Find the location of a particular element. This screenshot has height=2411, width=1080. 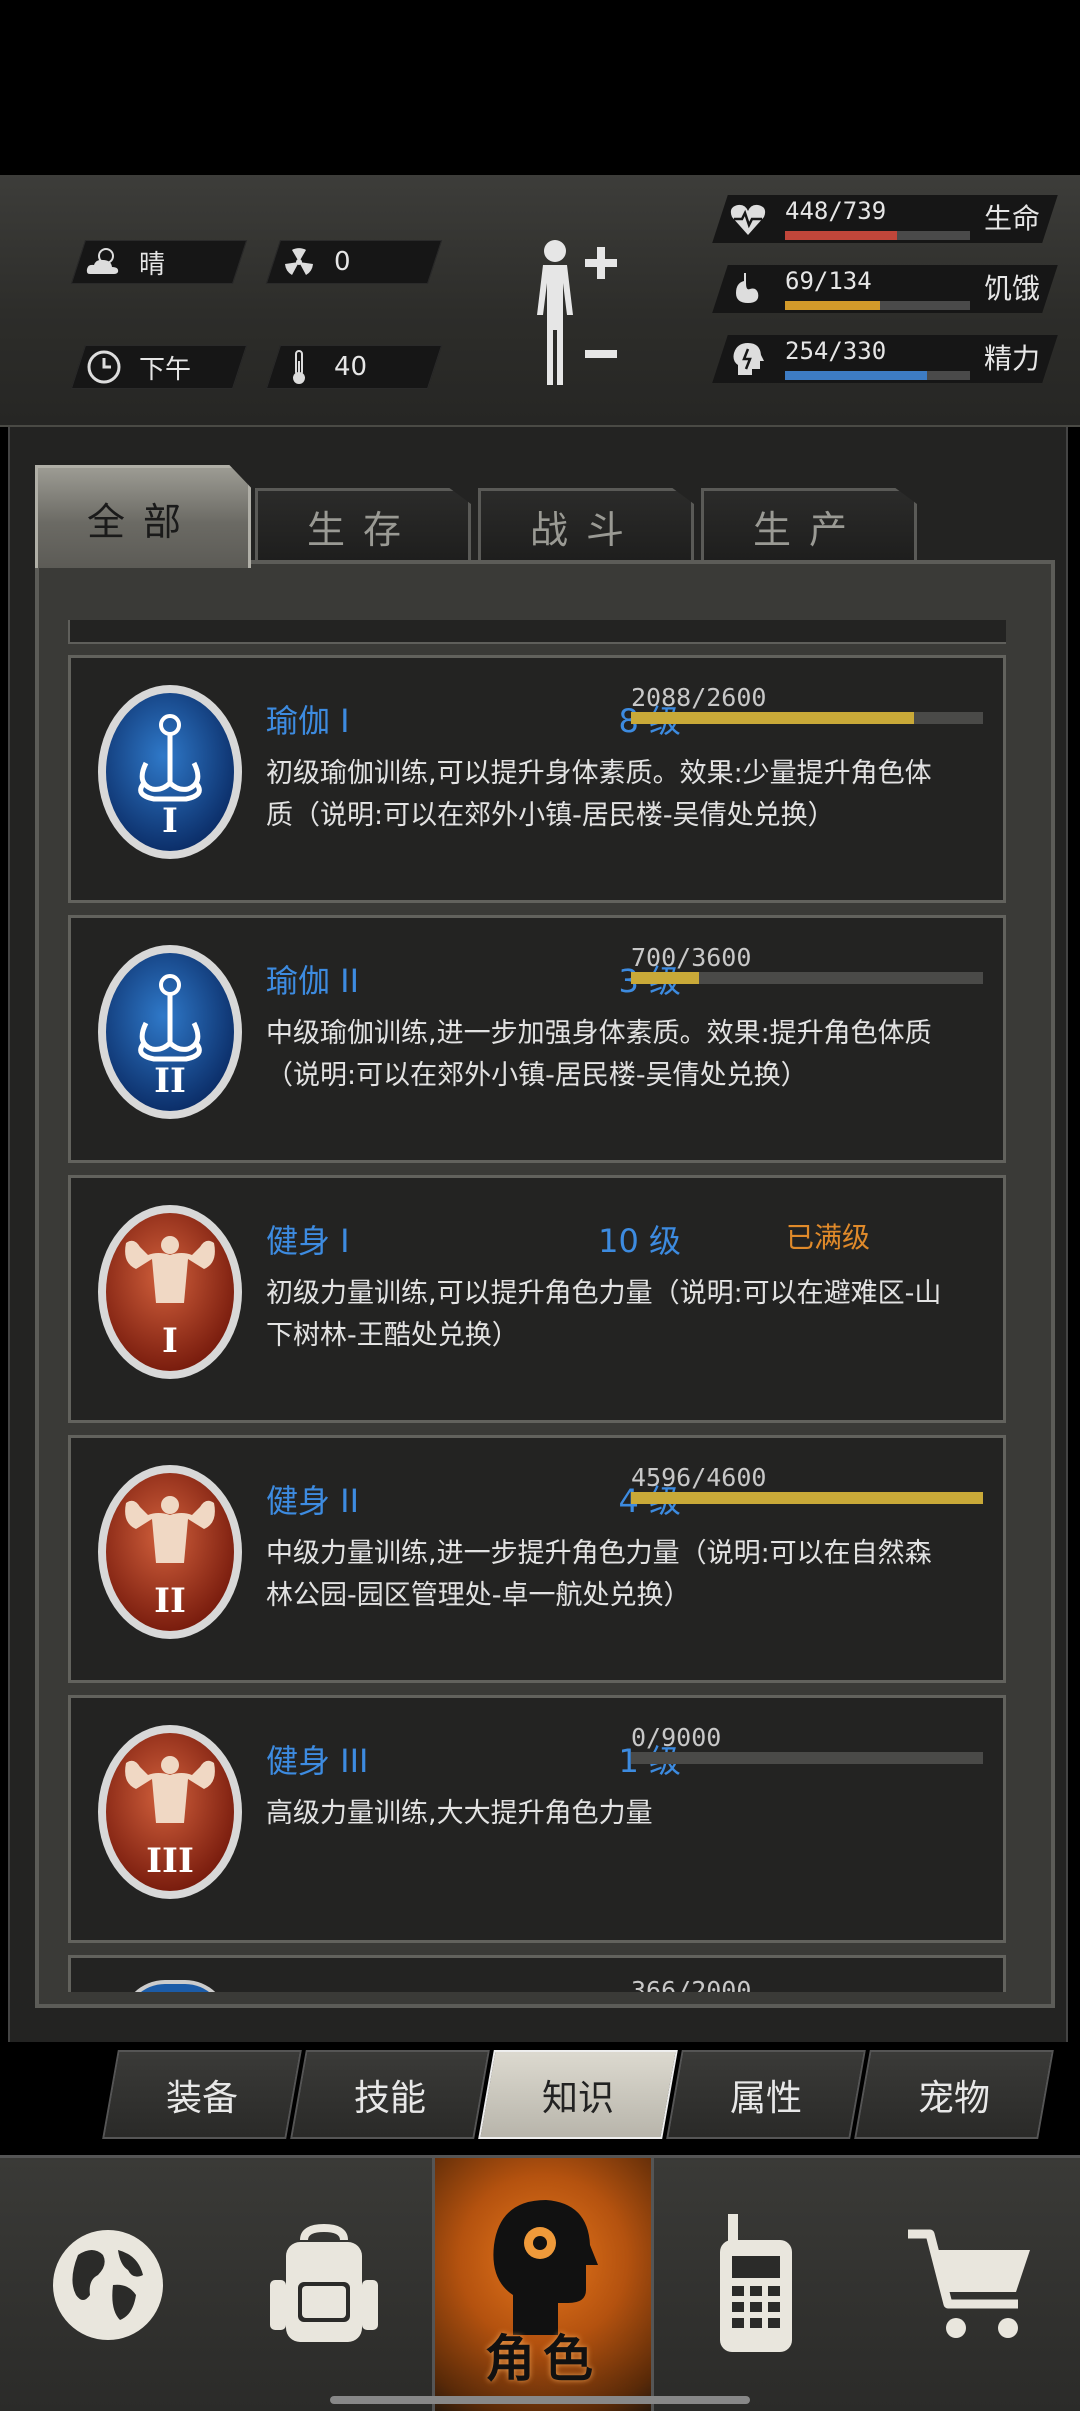

skill-progress: 0/9000 is located at coordinates (811, 1743).